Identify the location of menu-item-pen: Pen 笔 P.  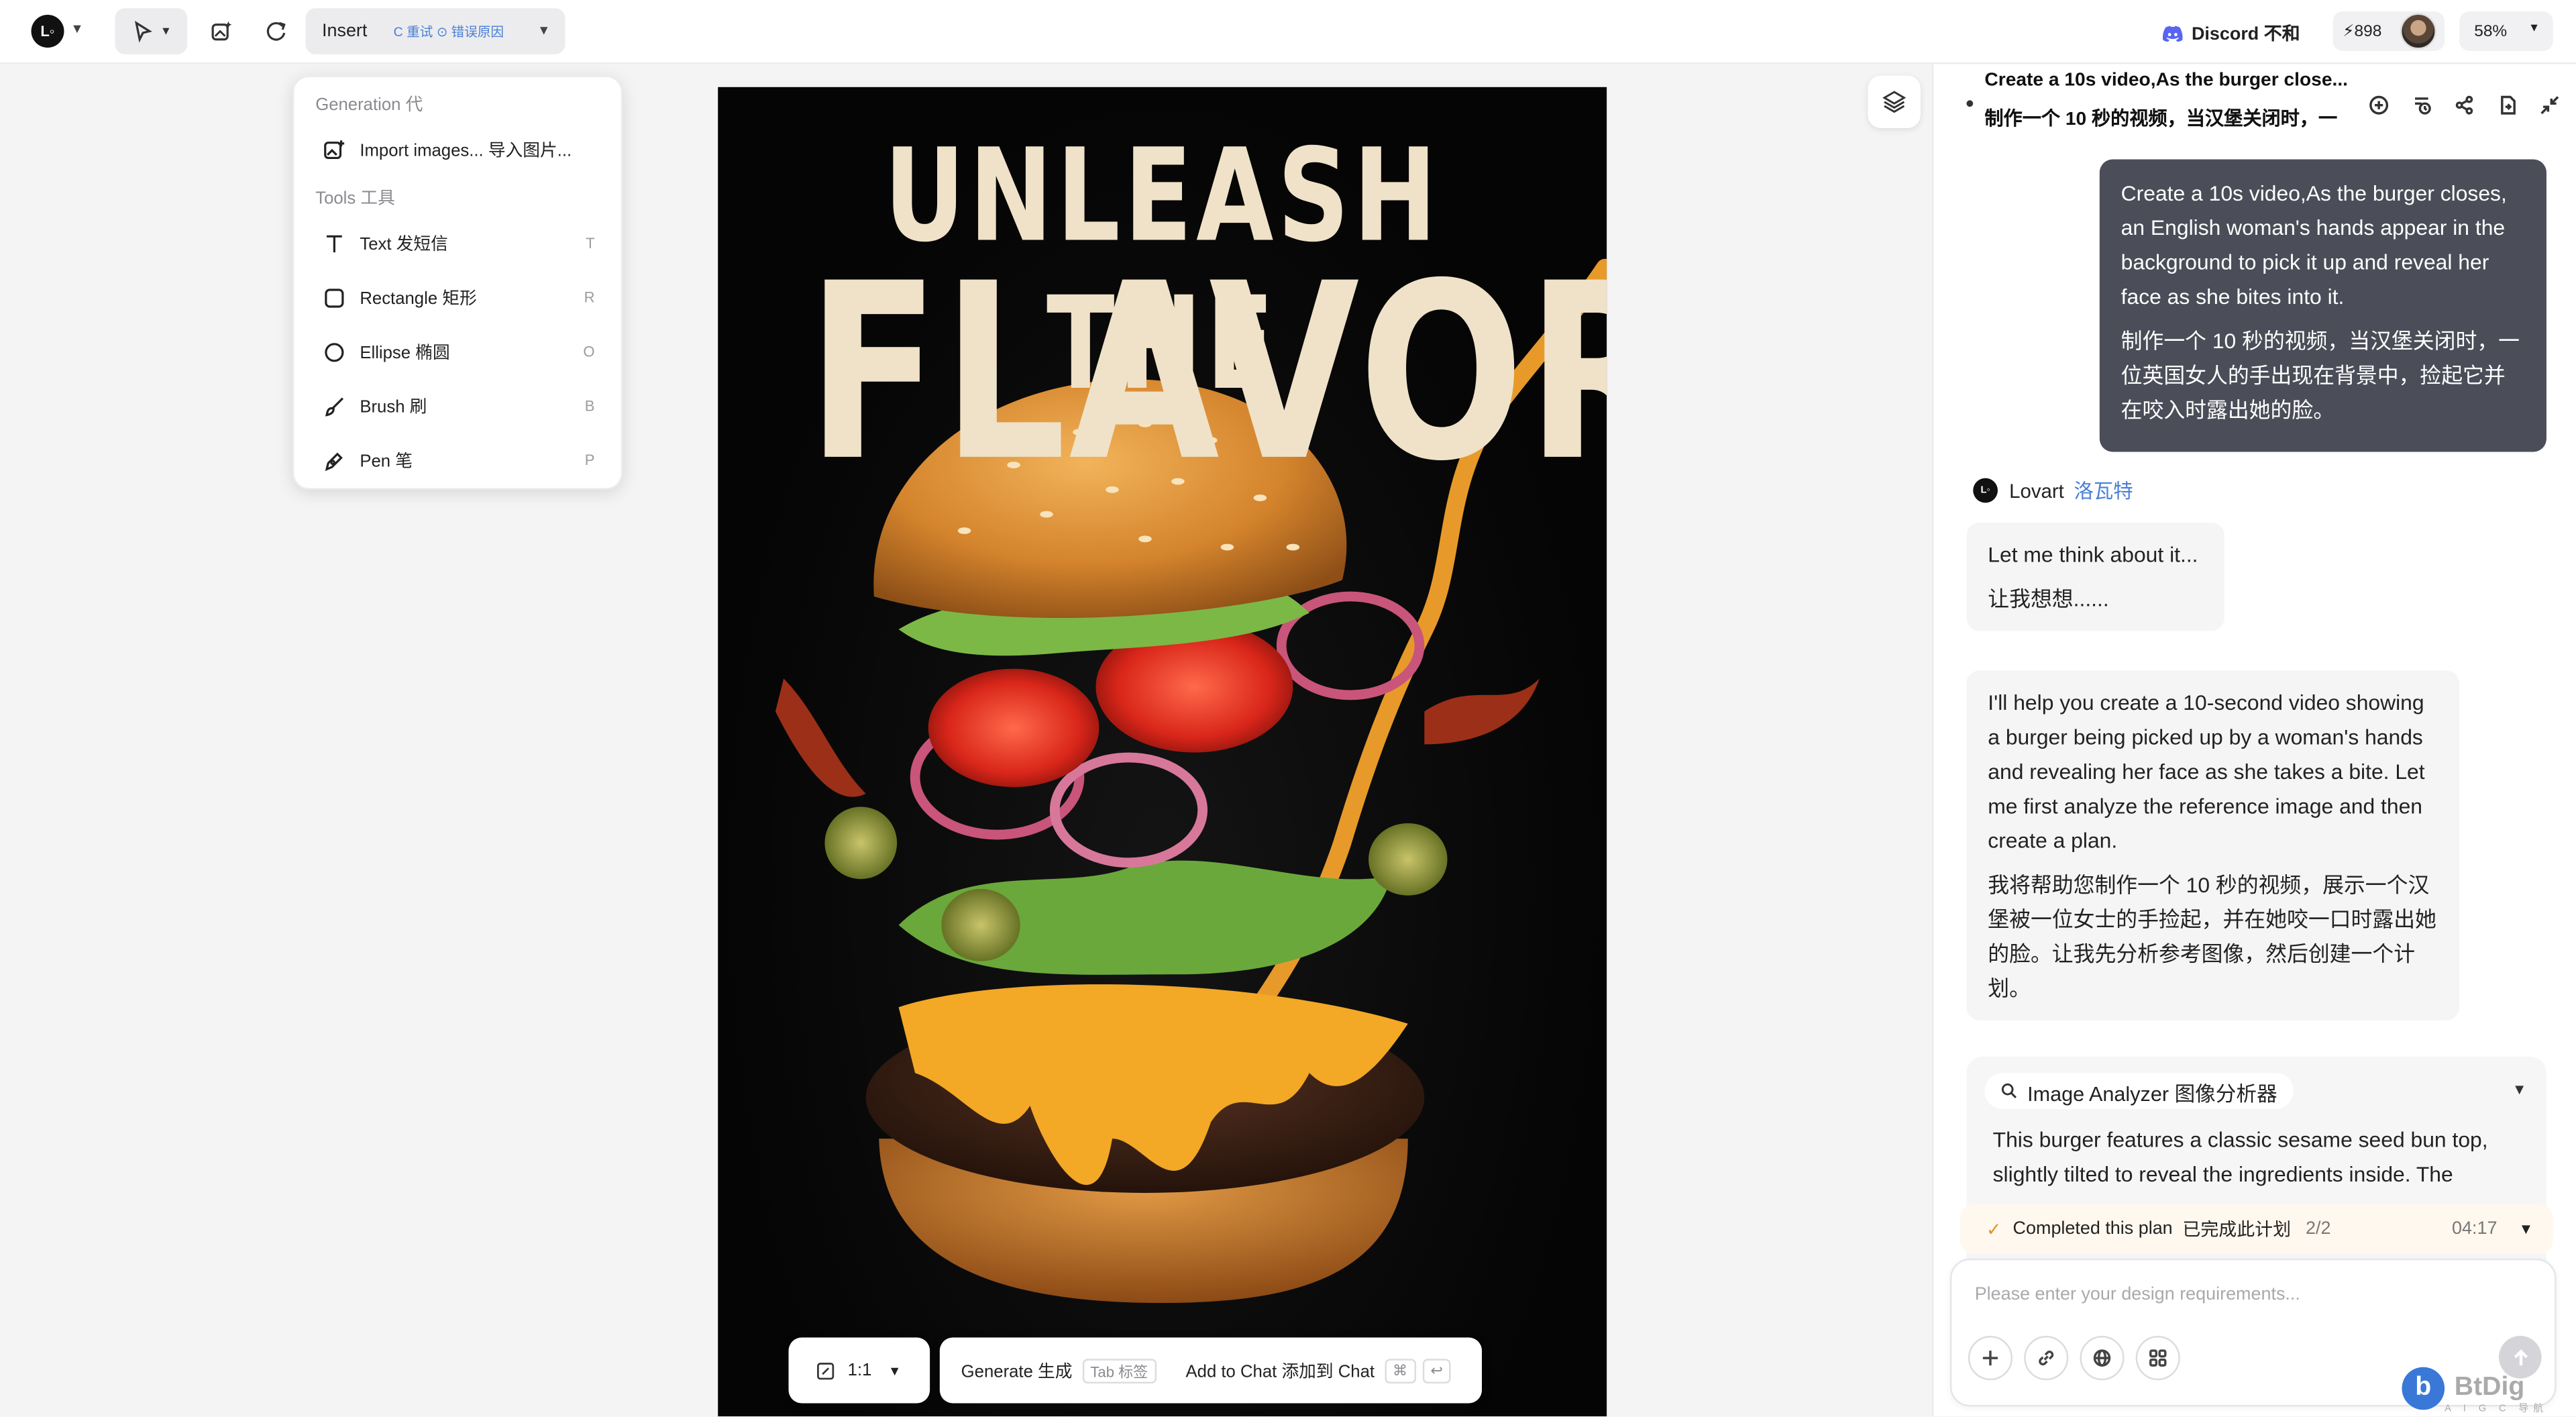
(459, 460).